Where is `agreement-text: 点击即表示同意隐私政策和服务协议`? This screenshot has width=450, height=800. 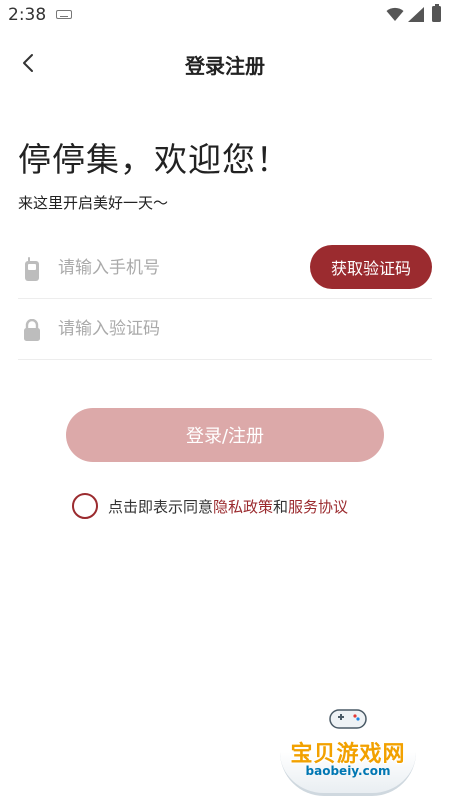 agreement-text: 点击即表示同意隐私政策和服务协议 is located at coordinates (228, 506).